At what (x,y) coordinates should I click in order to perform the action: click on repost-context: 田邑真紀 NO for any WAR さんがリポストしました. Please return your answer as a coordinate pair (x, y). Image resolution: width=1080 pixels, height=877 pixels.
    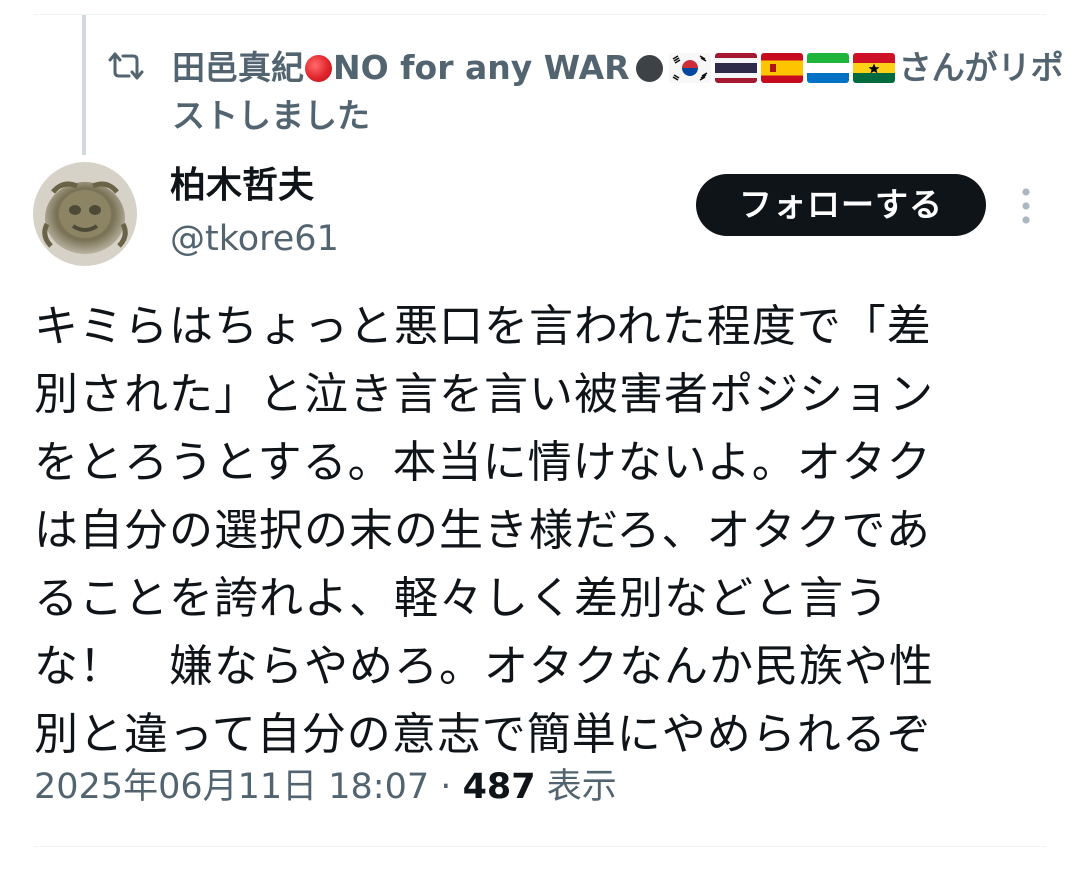
    Looking at the image, I should click on (588, 92).